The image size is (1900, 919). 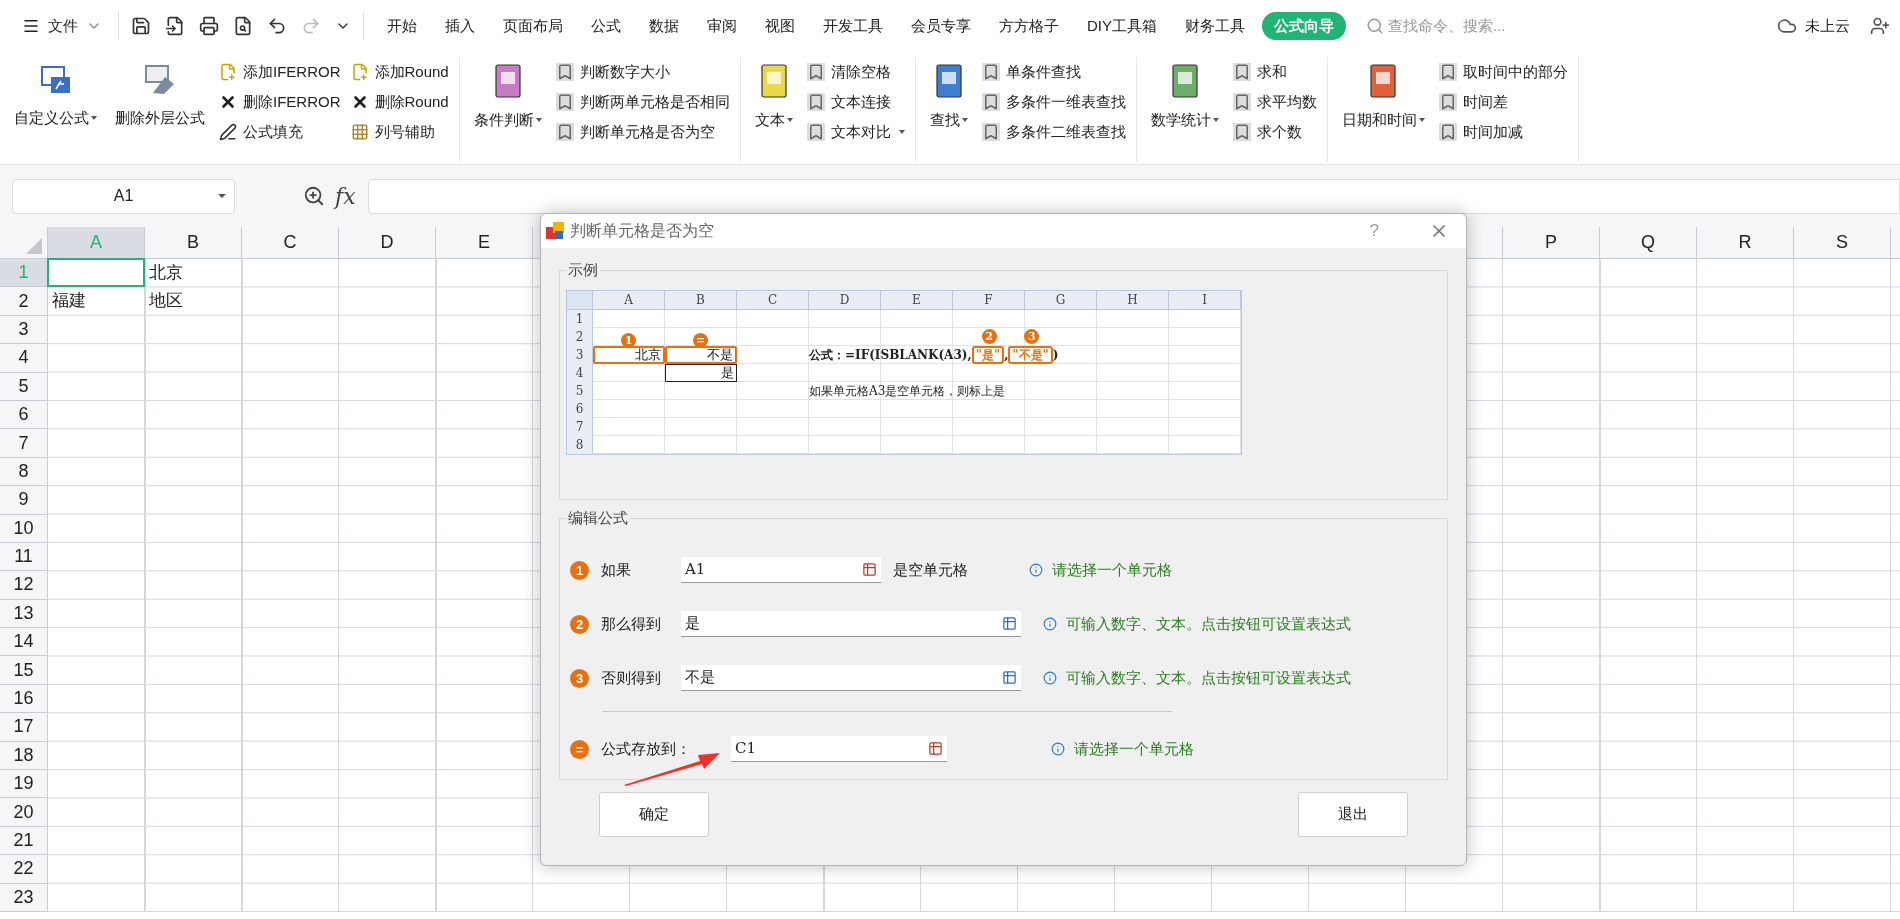 What do you see at coordinates (460, 26) in the screenshot?
I see `menu-tab: 插入` at bounding box center [460, 26].